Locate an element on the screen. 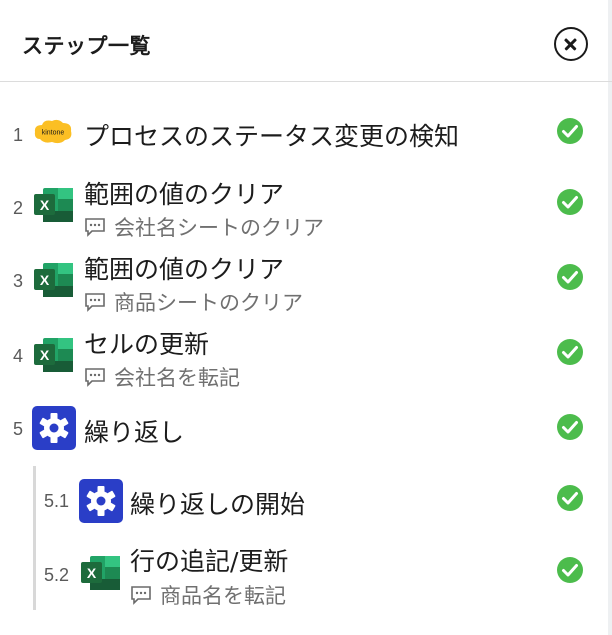  step-subtitle: 会社名を転記 is located at coordinates (162, 377).